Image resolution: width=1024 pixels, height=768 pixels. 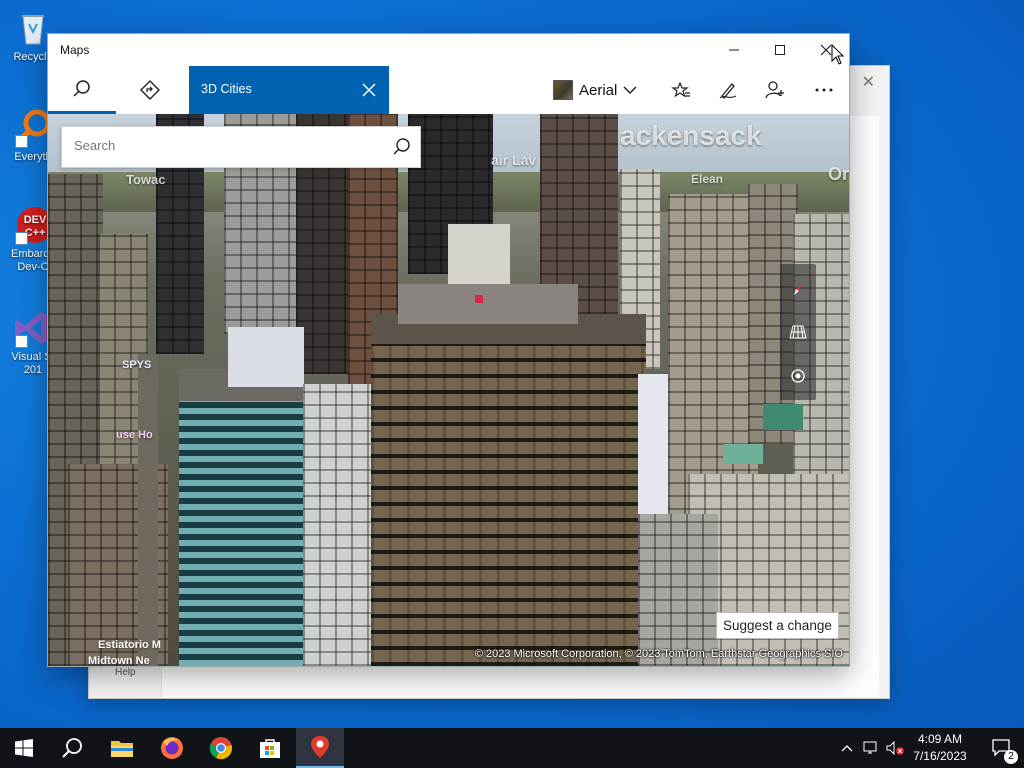 I want to click on search-submit-button, so click(x=401, y=147).